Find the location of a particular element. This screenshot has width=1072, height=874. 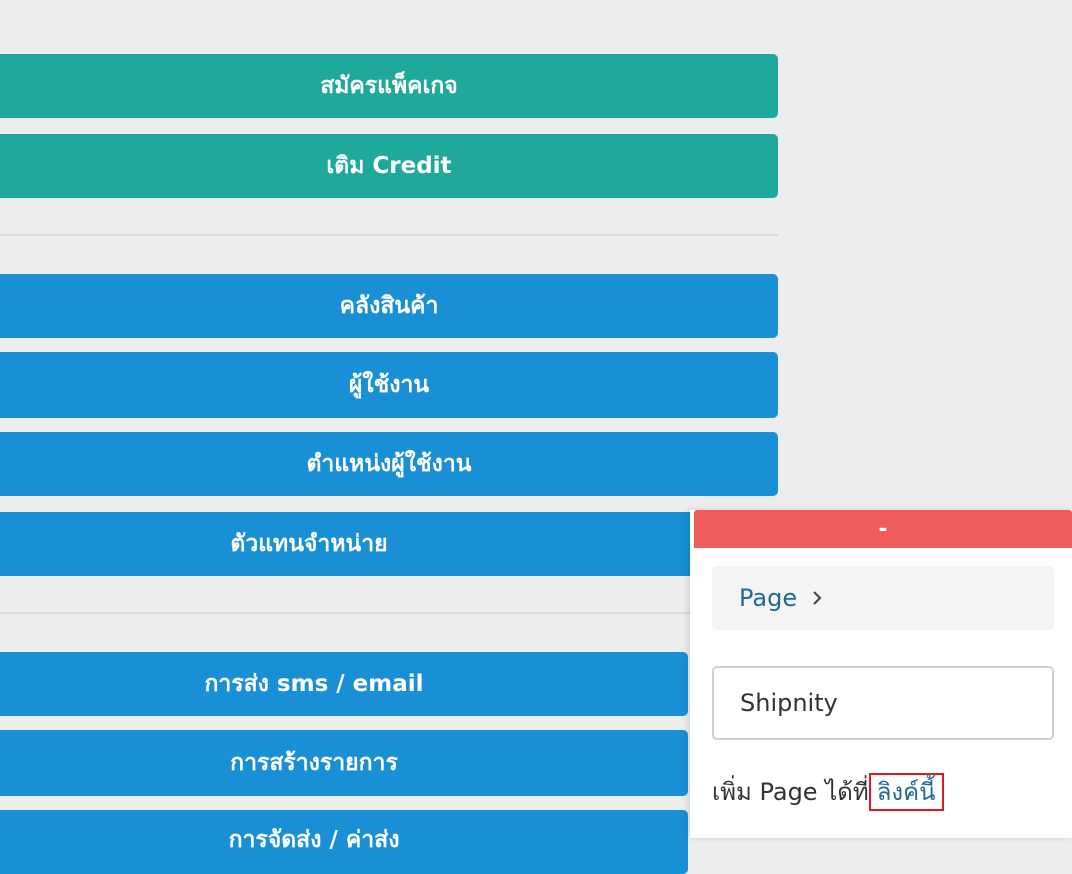

top-up-credit-button: เติม Credit is located at coordinates (389, 166).